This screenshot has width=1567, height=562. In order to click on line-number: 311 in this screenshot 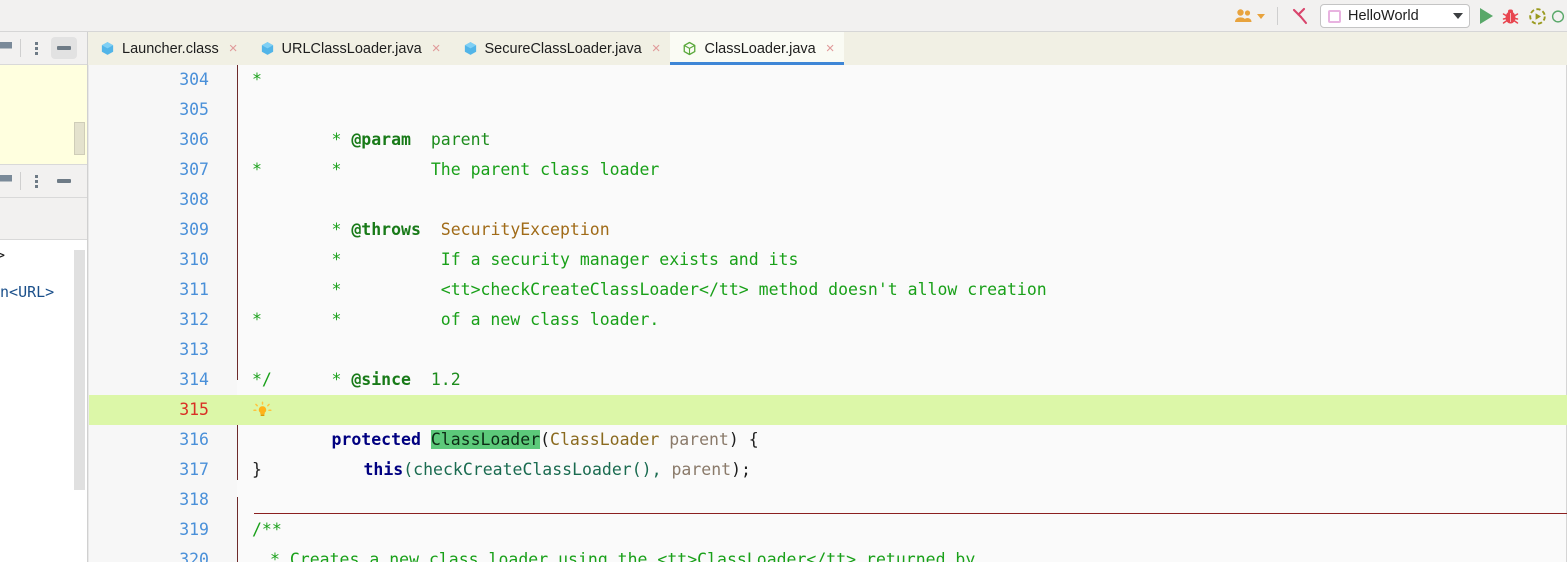, I will do `click(194, 289)`.